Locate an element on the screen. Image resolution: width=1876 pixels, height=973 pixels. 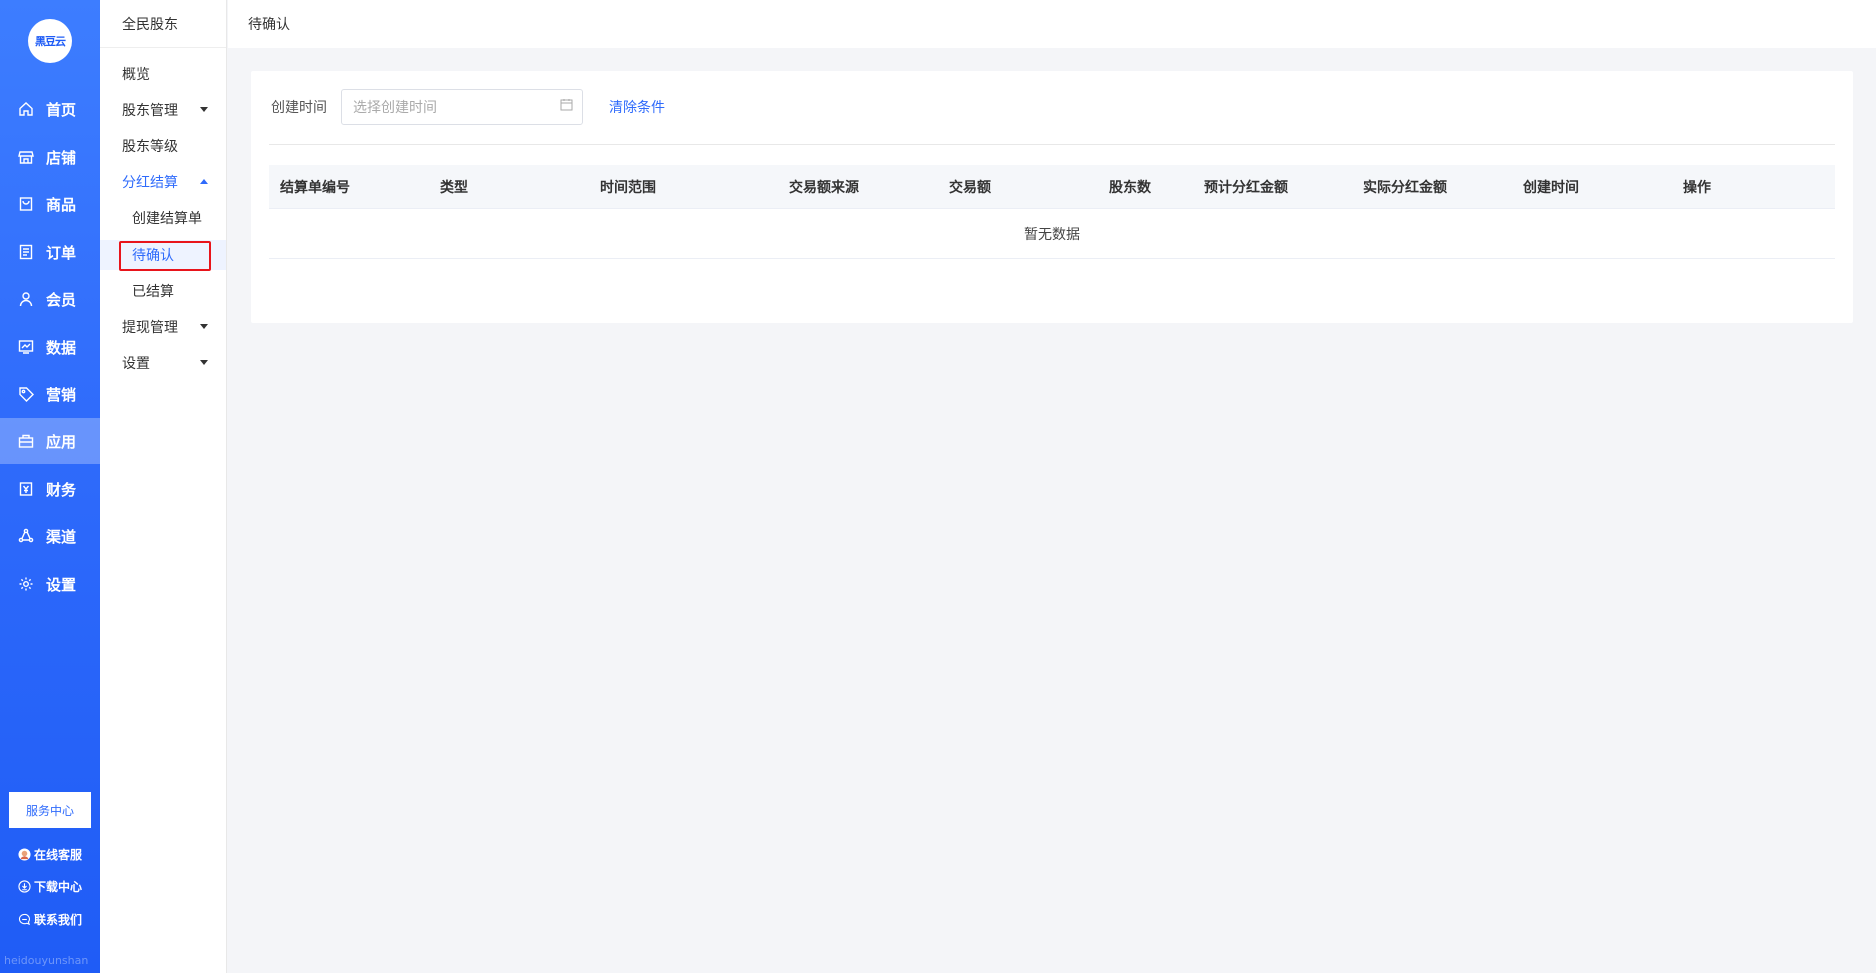
brand-logo: 黑豆云 is located at coordinates (50, 41).